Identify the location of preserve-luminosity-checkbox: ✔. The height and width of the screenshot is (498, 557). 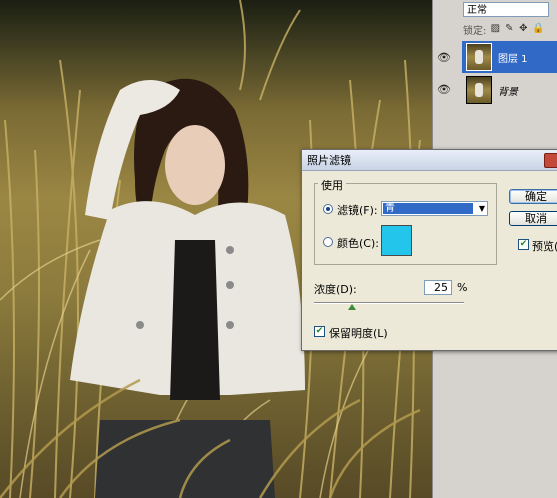
(319, 331).